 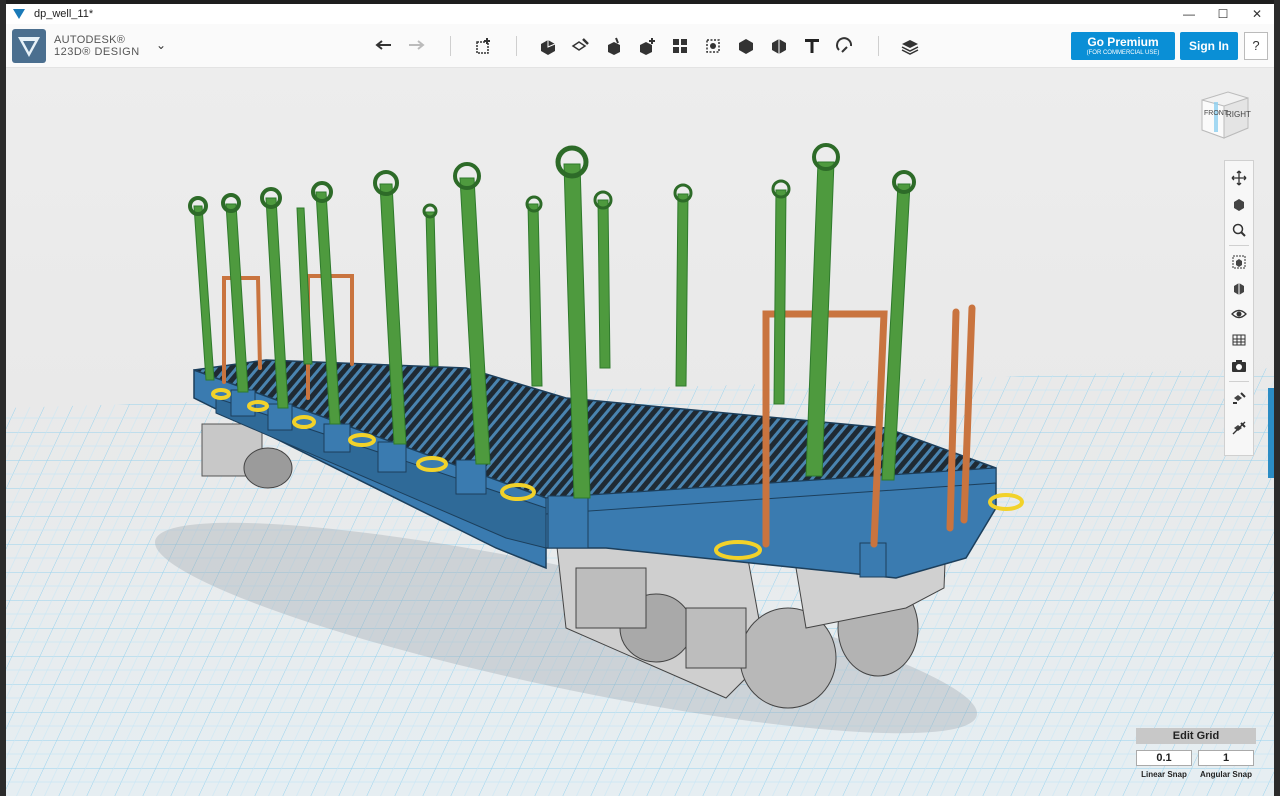 I want to click on sketch-icon, so click(x=548, y=46).